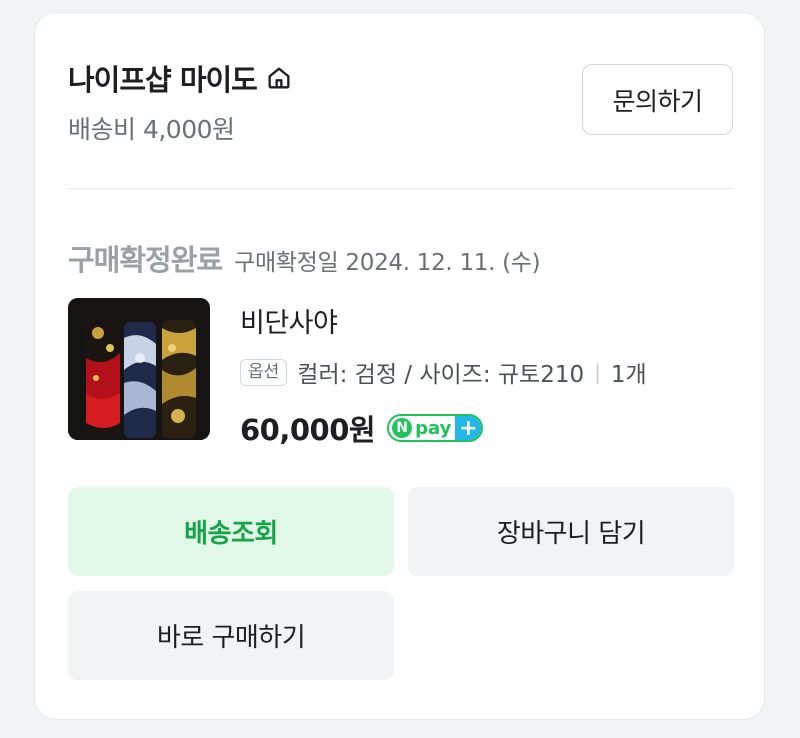 Image resolution: width=800 pixels, height=738 pixels. I want to click on product-option-row: 옵션 컬러: 검정 / 사이즈: 규토210 | 1개, so click(443, 372).